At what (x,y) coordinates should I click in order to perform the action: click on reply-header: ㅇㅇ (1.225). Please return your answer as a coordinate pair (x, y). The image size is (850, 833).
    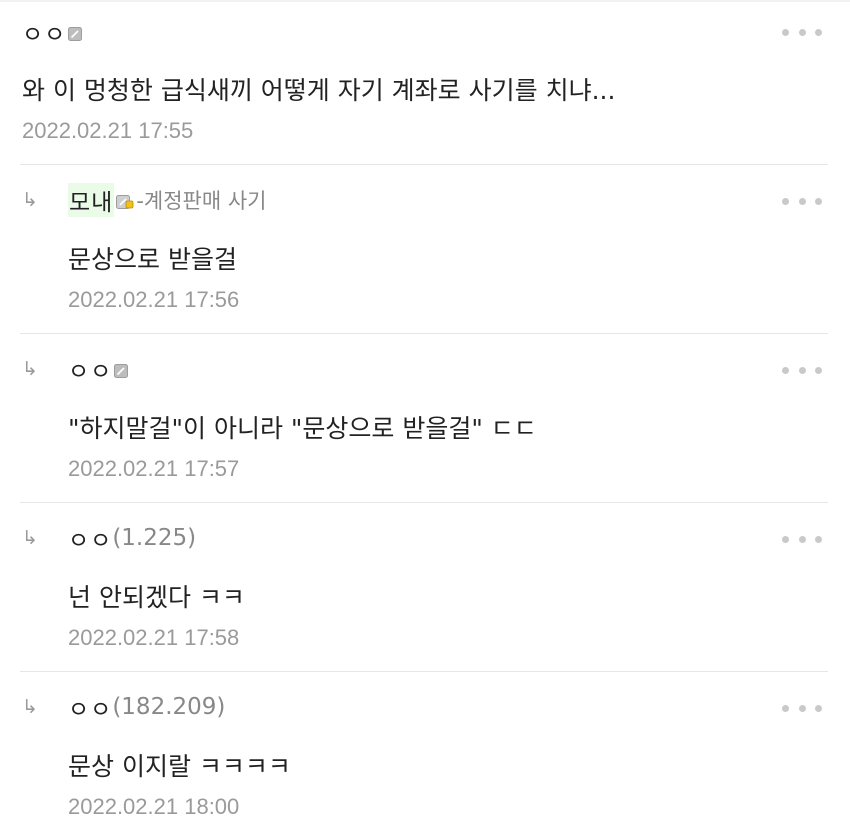
    Looking at the image, I should click on (132, 538).